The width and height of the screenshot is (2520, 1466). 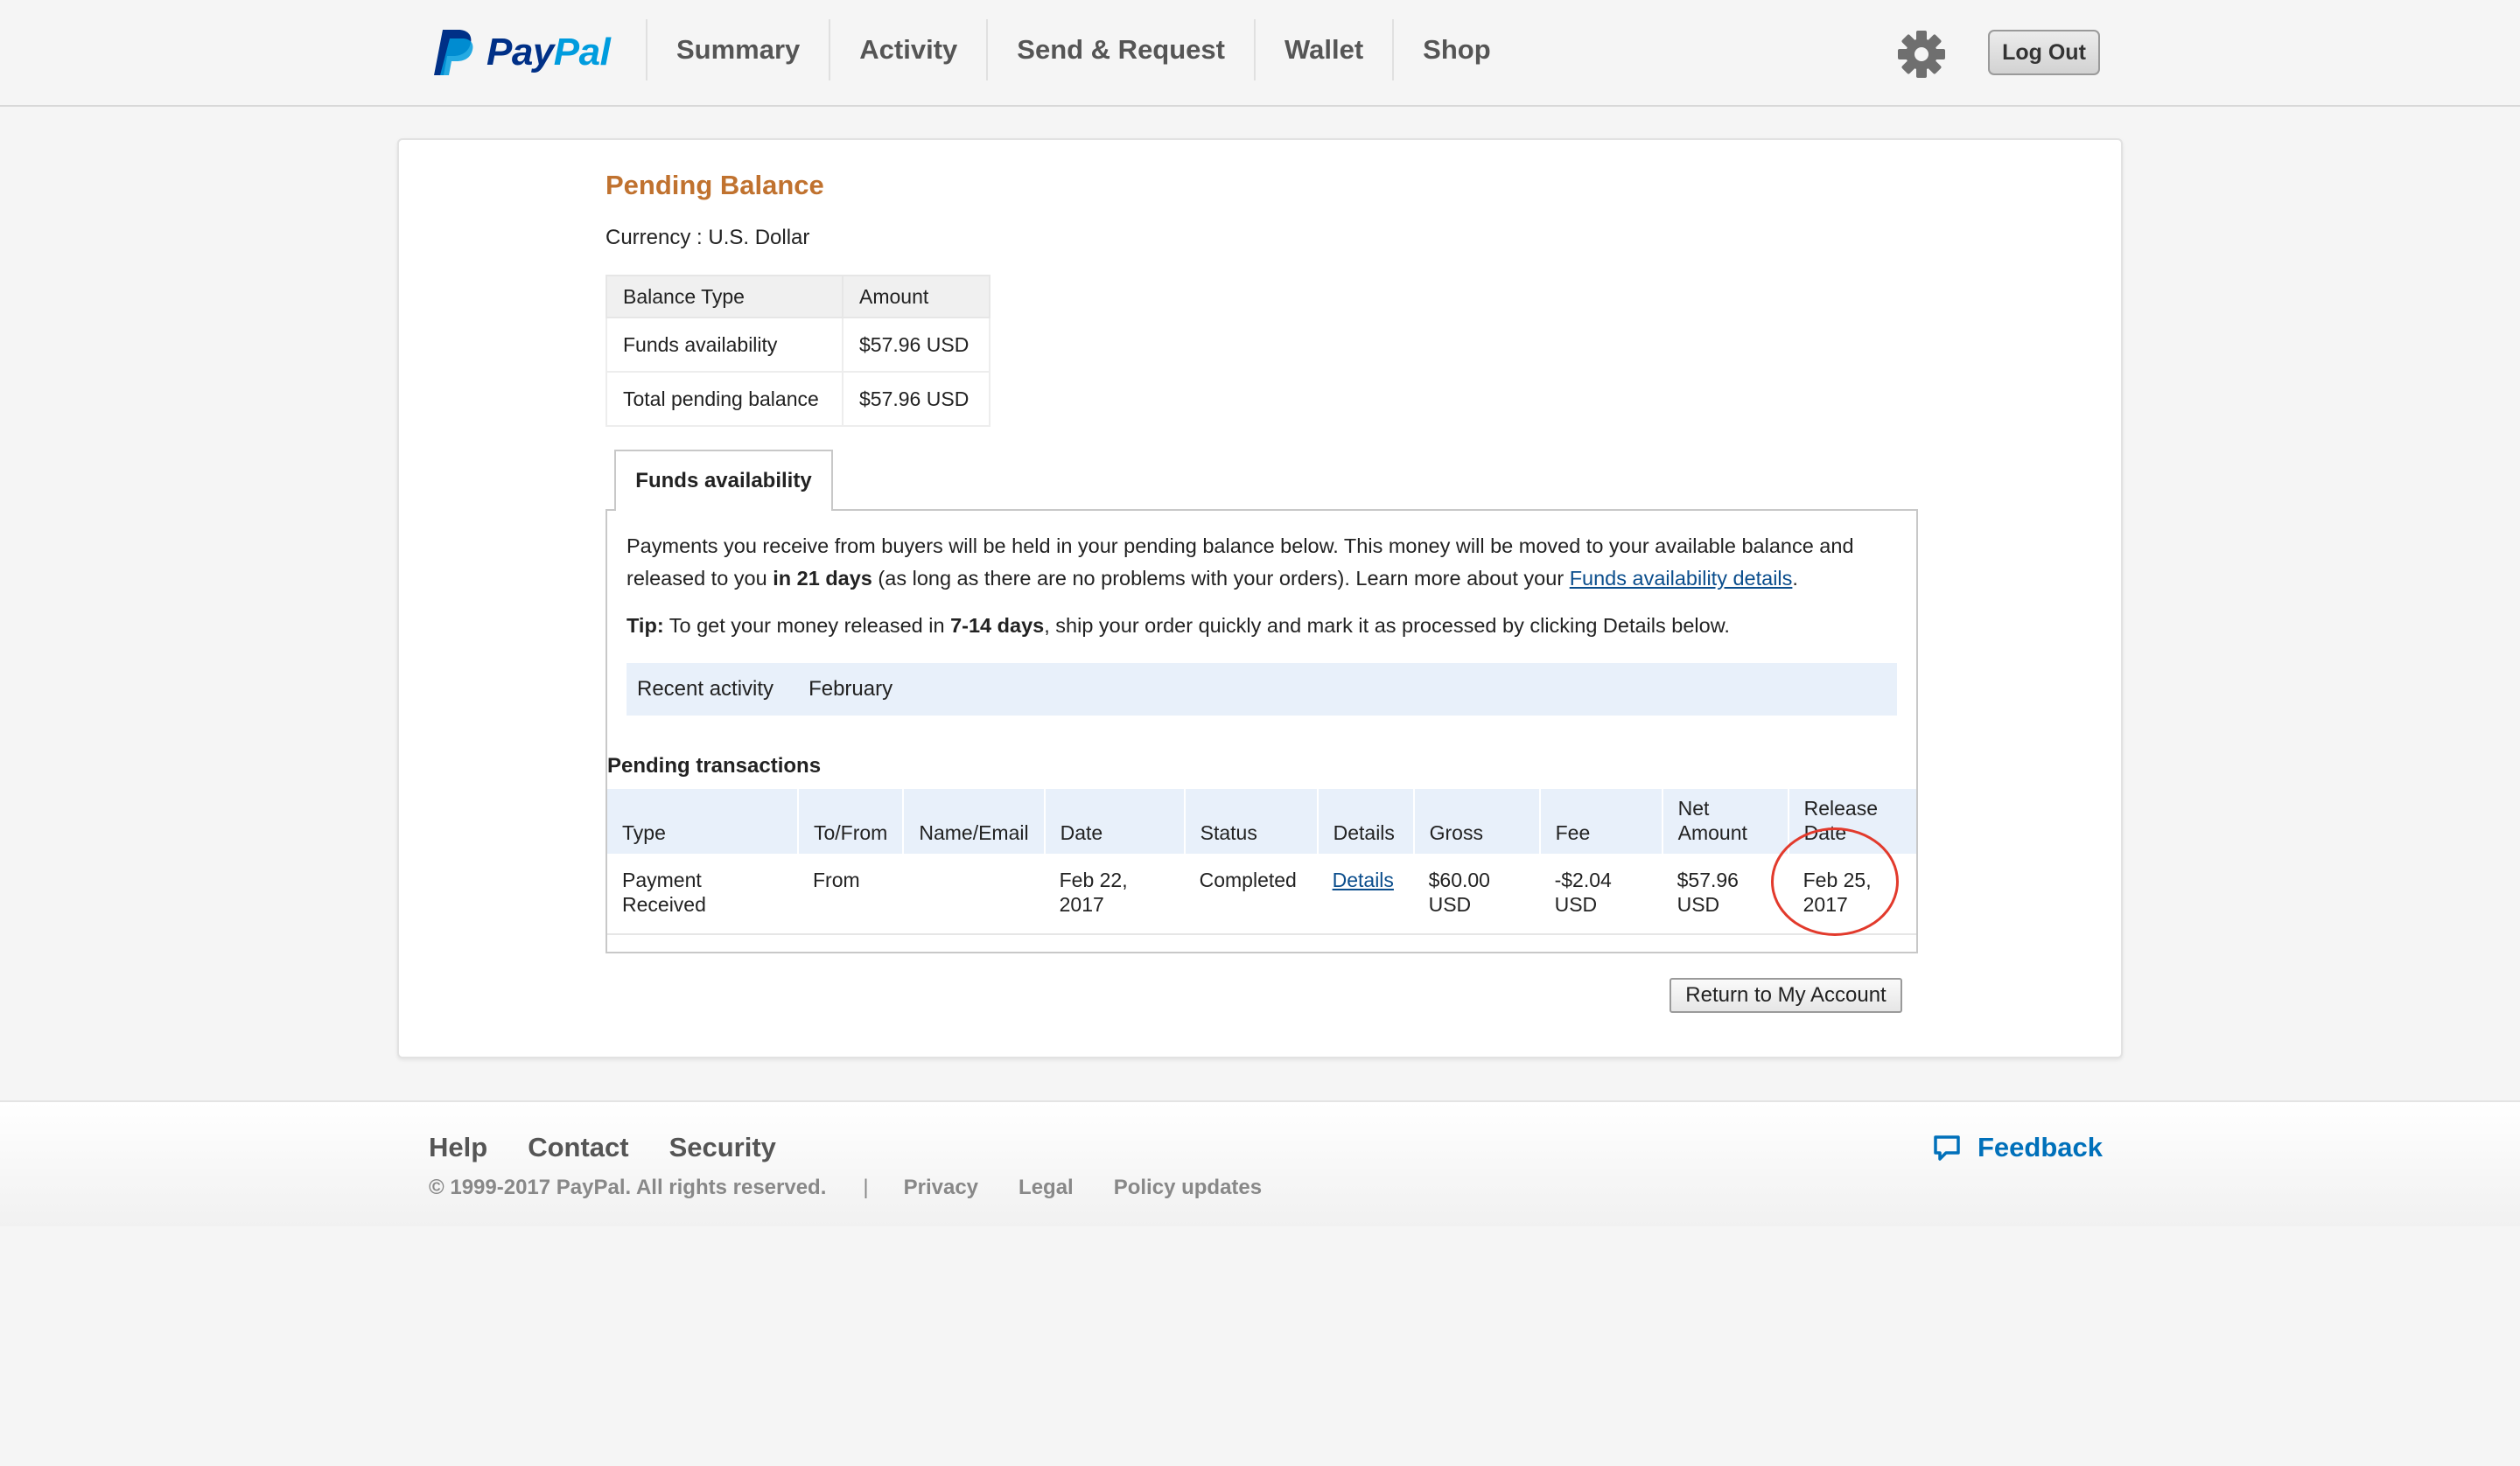 I want to click on recent-activity-bar: Recent activity February, so click(x=1261, y=689).